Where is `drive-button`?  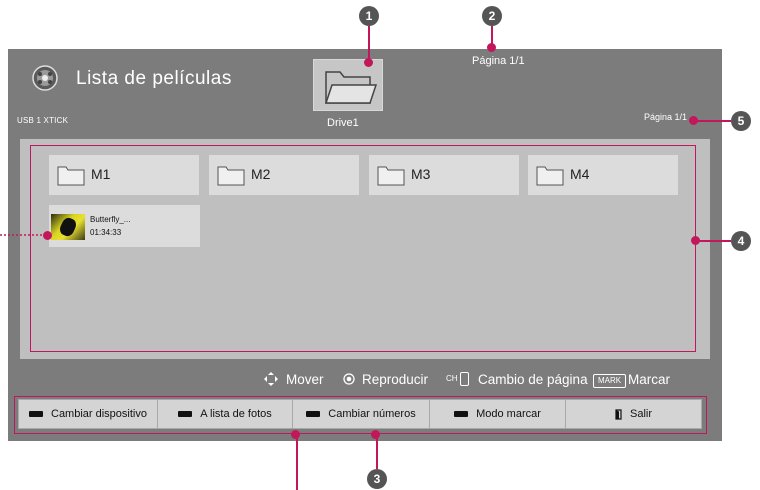 drive-button is located at coordinates (348, 85).